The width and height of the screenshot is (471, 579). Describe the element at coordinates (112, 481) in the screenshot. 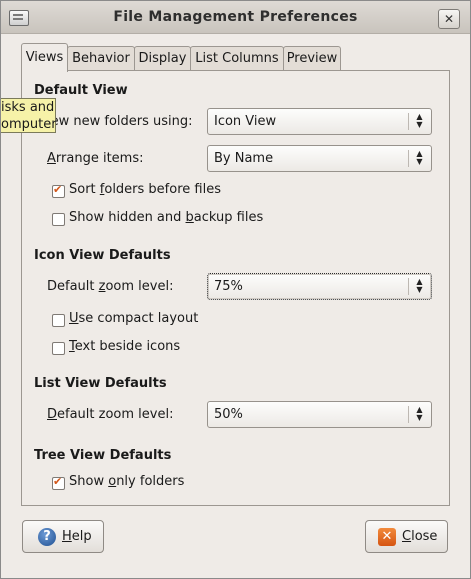

I see `only-folders-mnemonic: o` at that location.